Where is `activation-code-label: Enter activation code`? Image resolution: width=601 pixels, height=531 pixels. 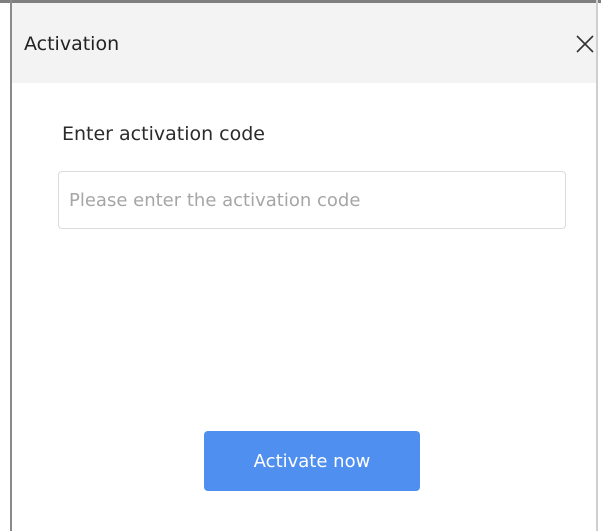
activation-code-label: Enter activation code is located at coordinates (163, 134).